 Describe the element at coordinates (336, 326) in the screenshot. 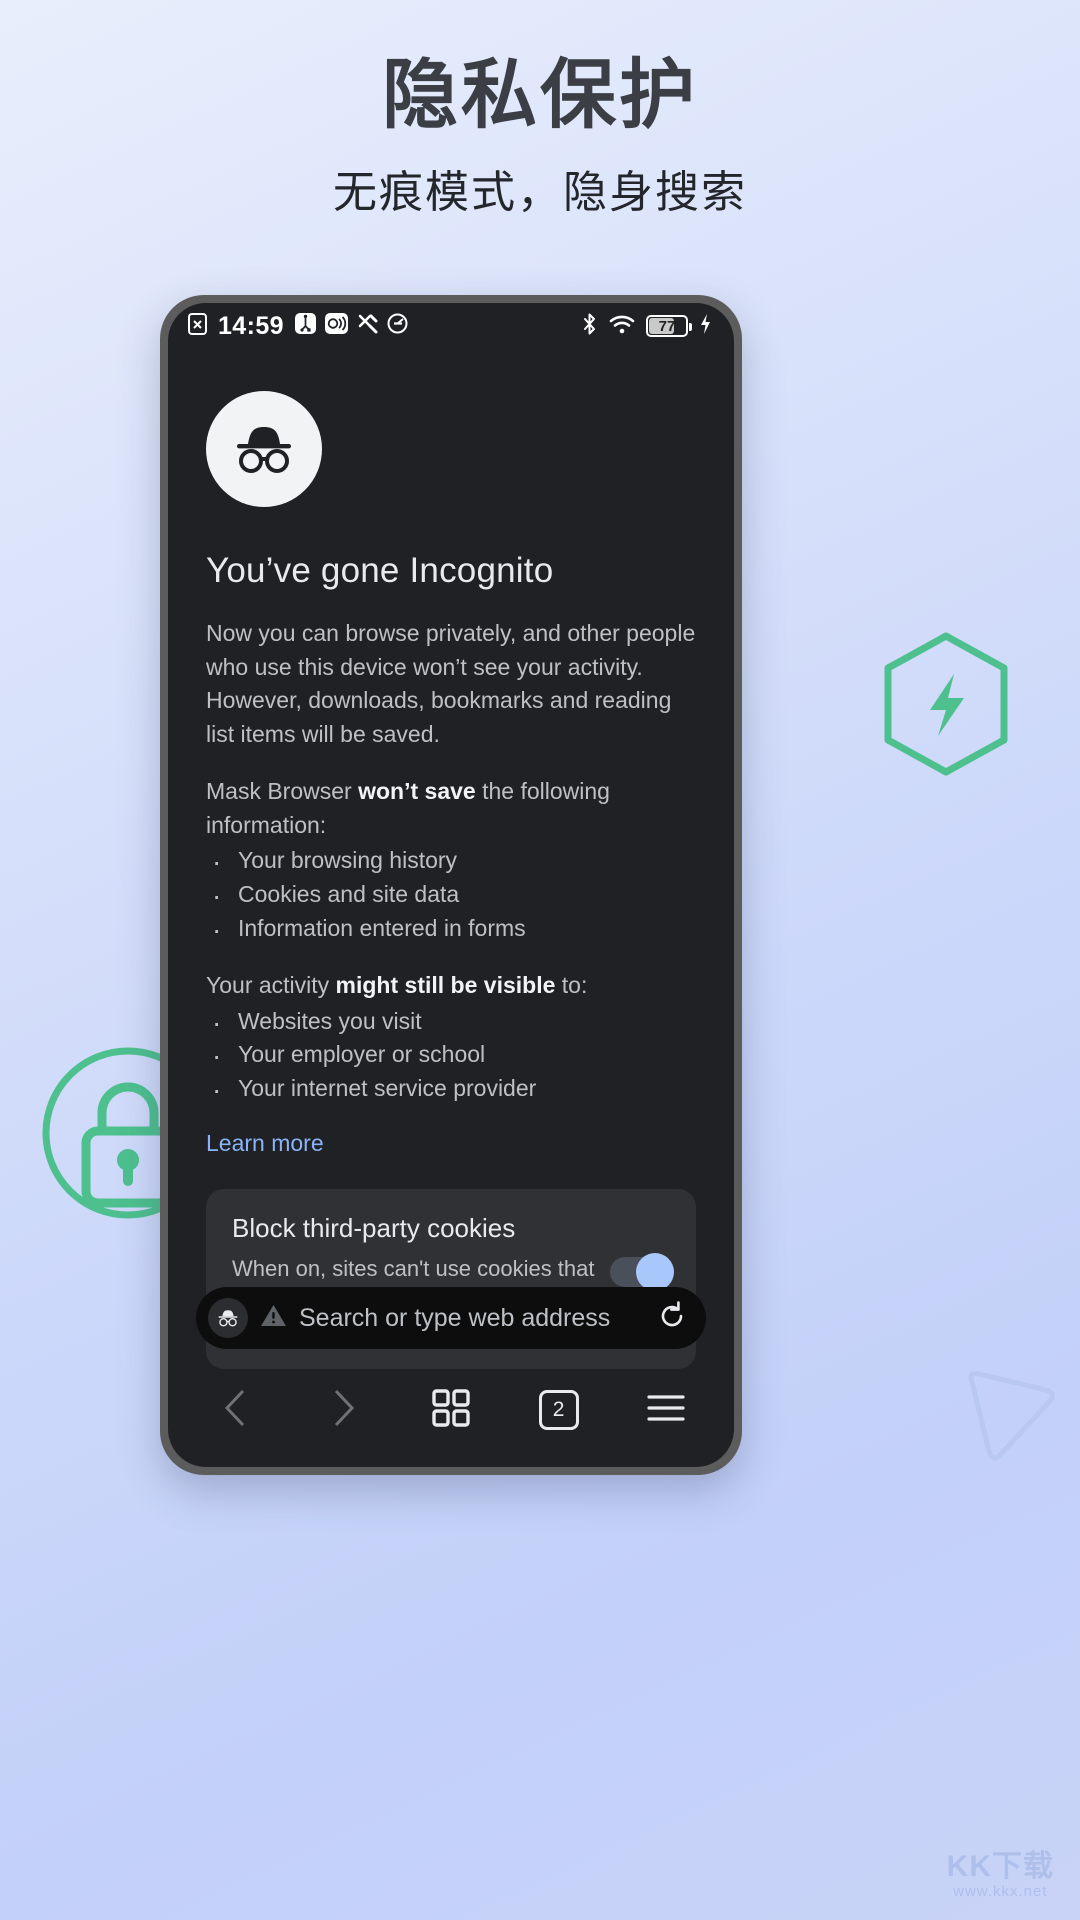

I see `sound-mode-icon` at that location.